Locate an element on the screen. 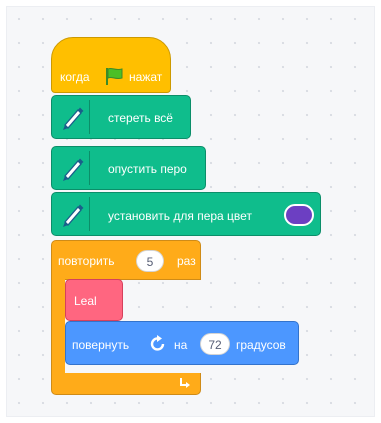 This screenshot has height=423, width=381. turn-on-label: на is located at coordinates (181, 345).